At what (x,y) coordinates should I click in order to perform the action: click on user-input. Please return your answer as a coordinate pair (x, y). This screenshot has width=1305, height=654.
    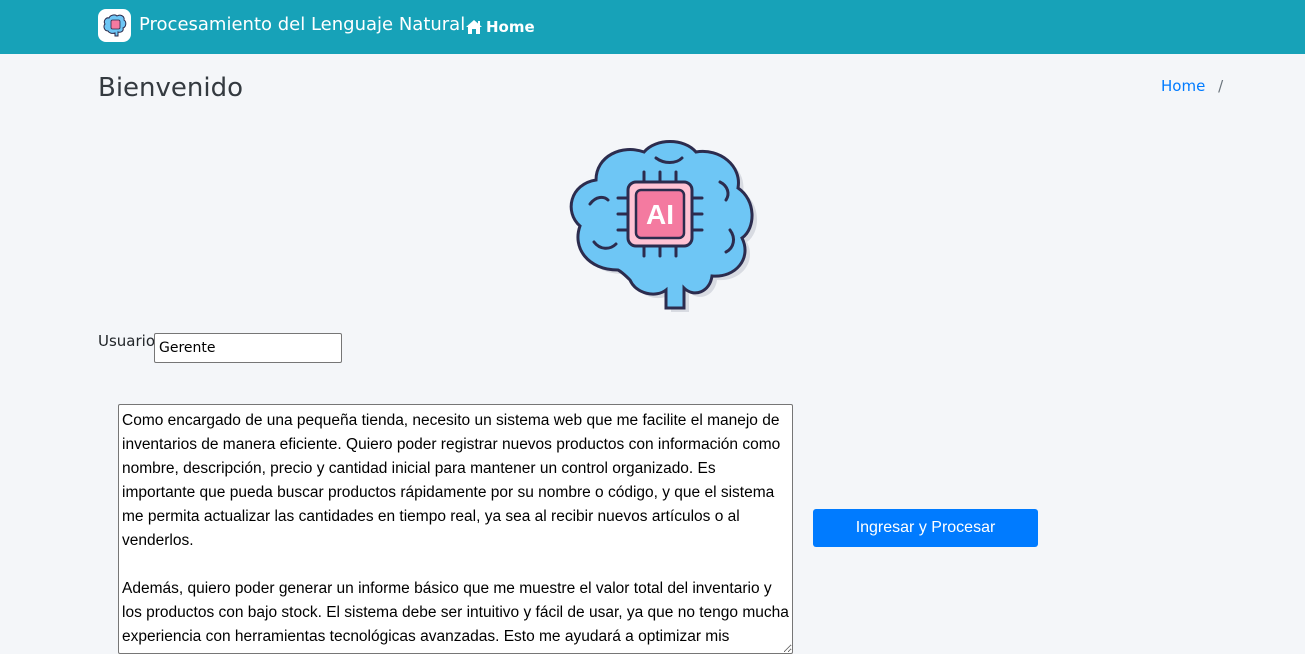
    Looking at the image, I should click on (248, 348).